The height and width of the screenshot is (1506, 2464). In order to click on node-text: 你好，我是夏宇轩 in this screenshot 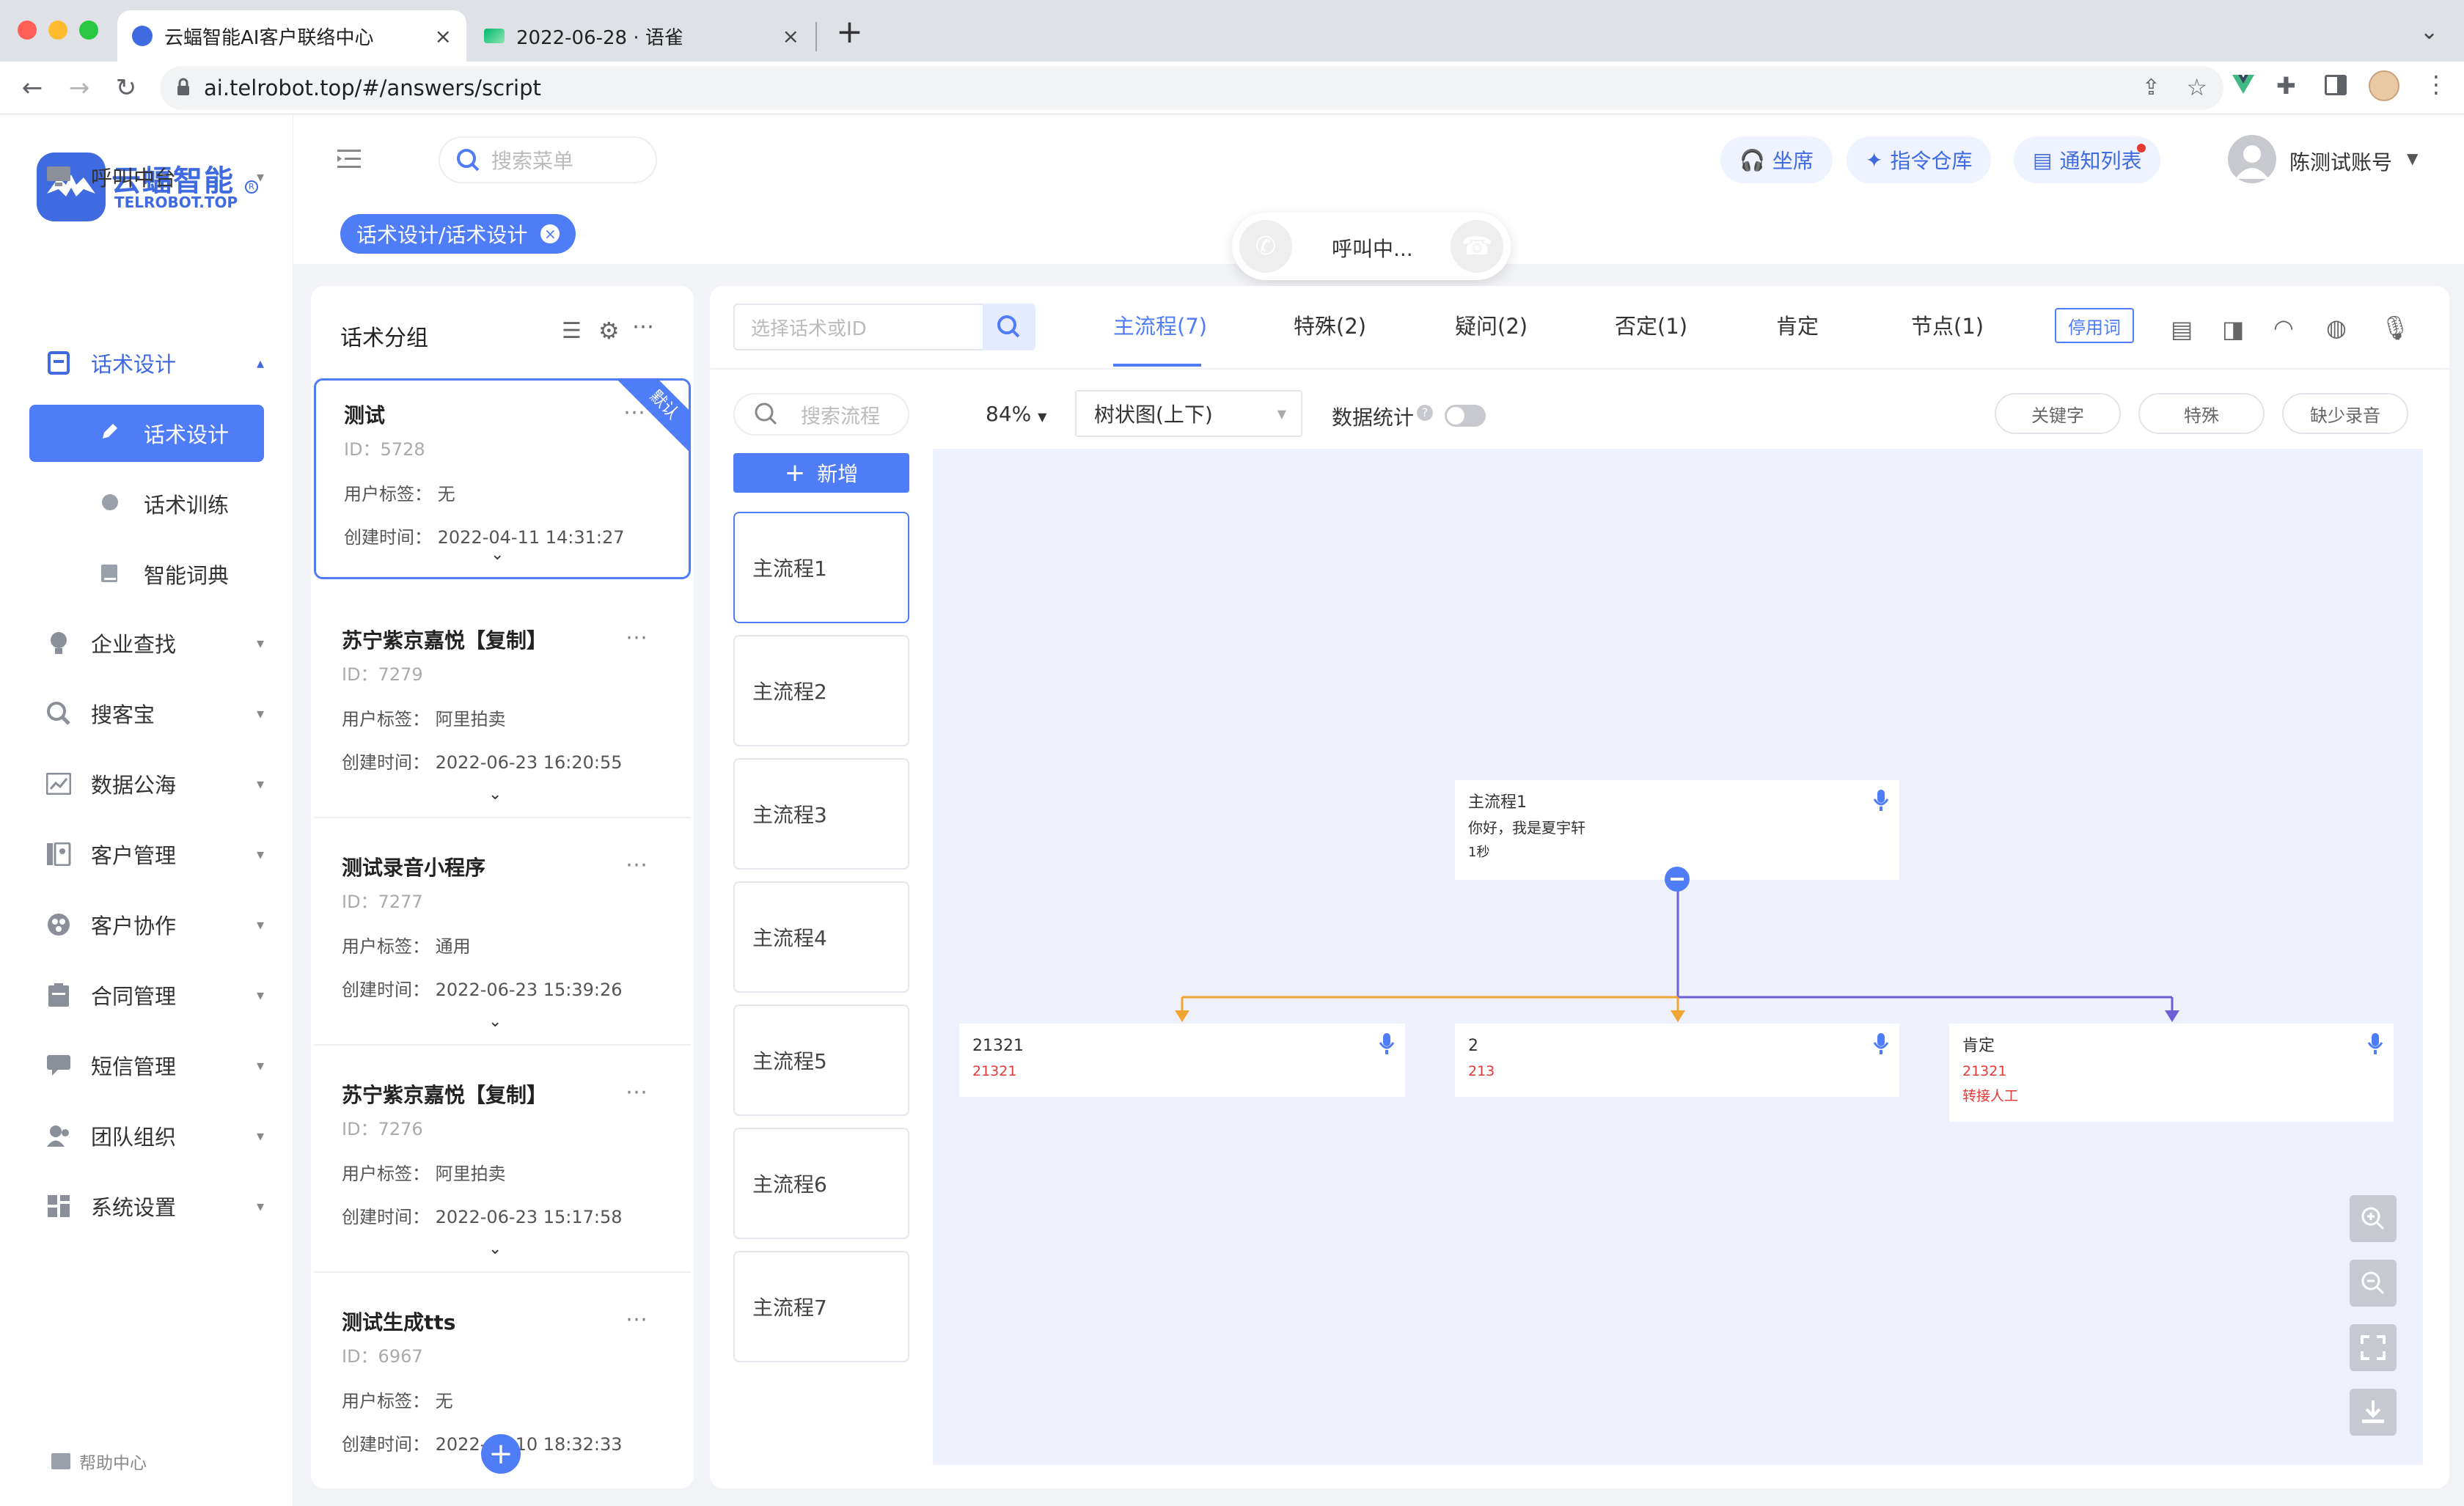, I will do `click(1526, 828)`.